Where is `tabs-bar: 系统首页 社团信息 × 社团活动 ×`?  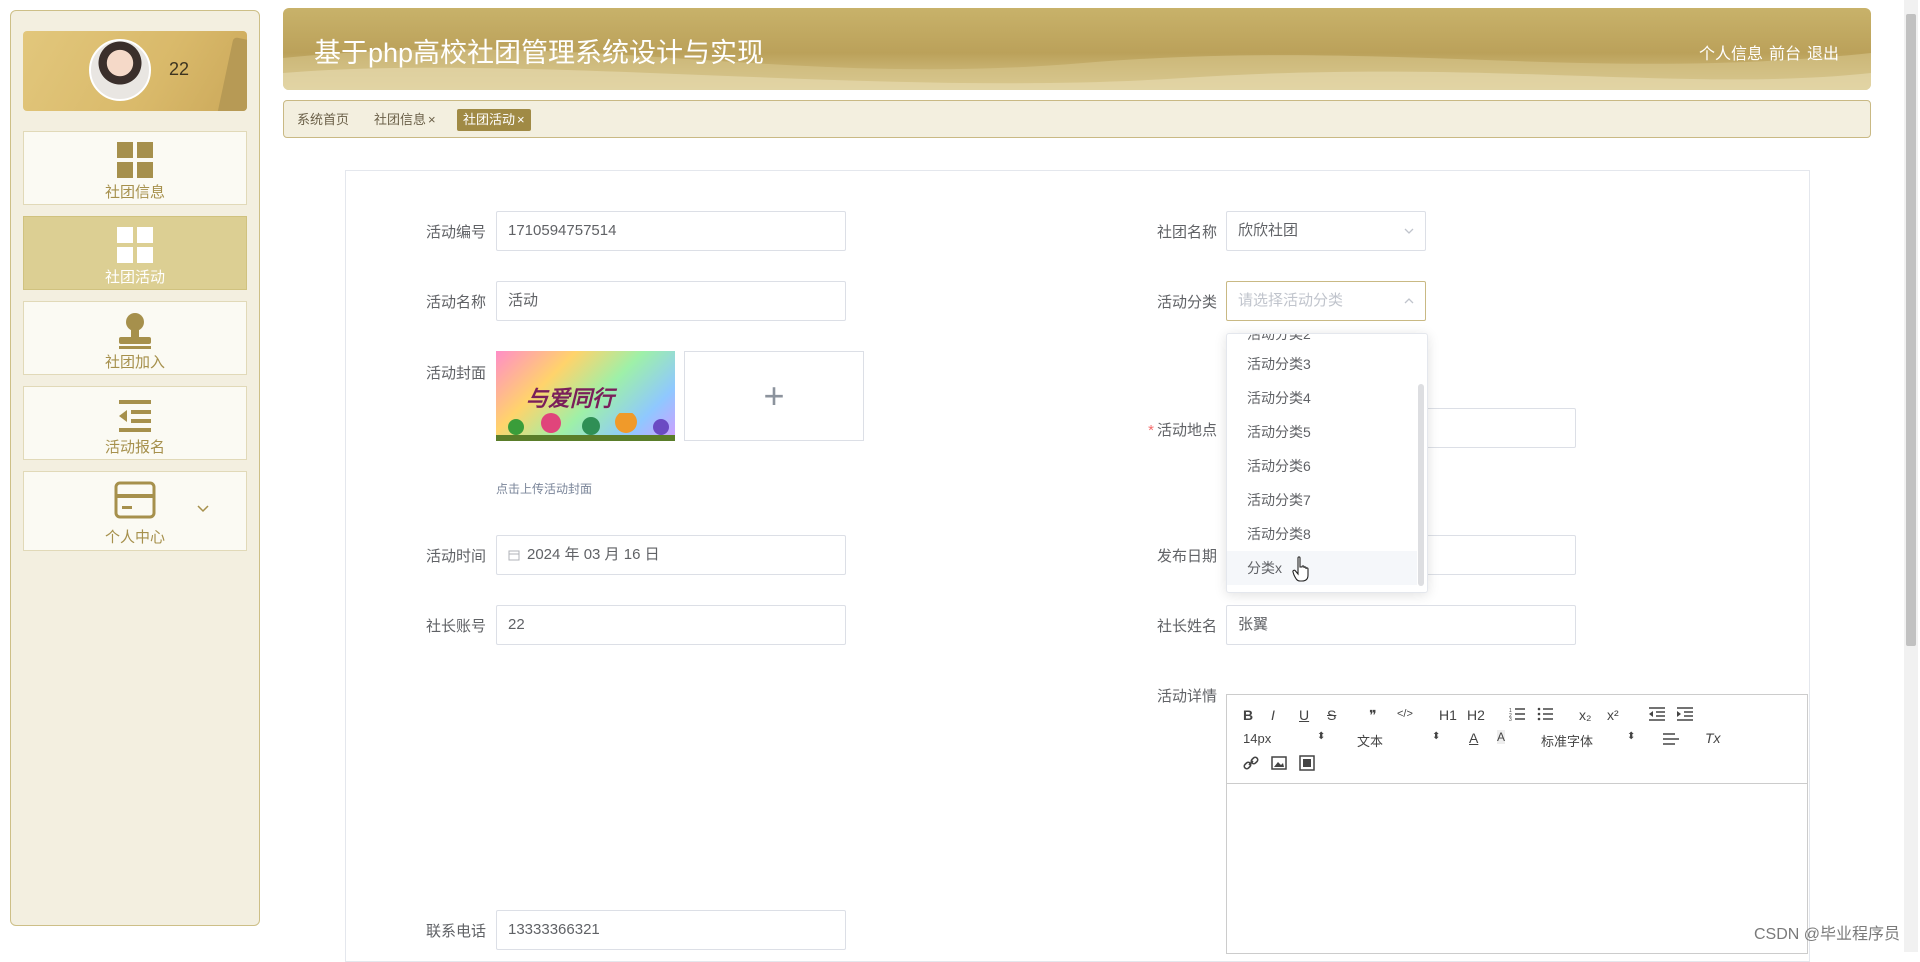 tabs-bar: 系统首页 社团信息 × 社团活动 × is located at coordinates (1077, 119).